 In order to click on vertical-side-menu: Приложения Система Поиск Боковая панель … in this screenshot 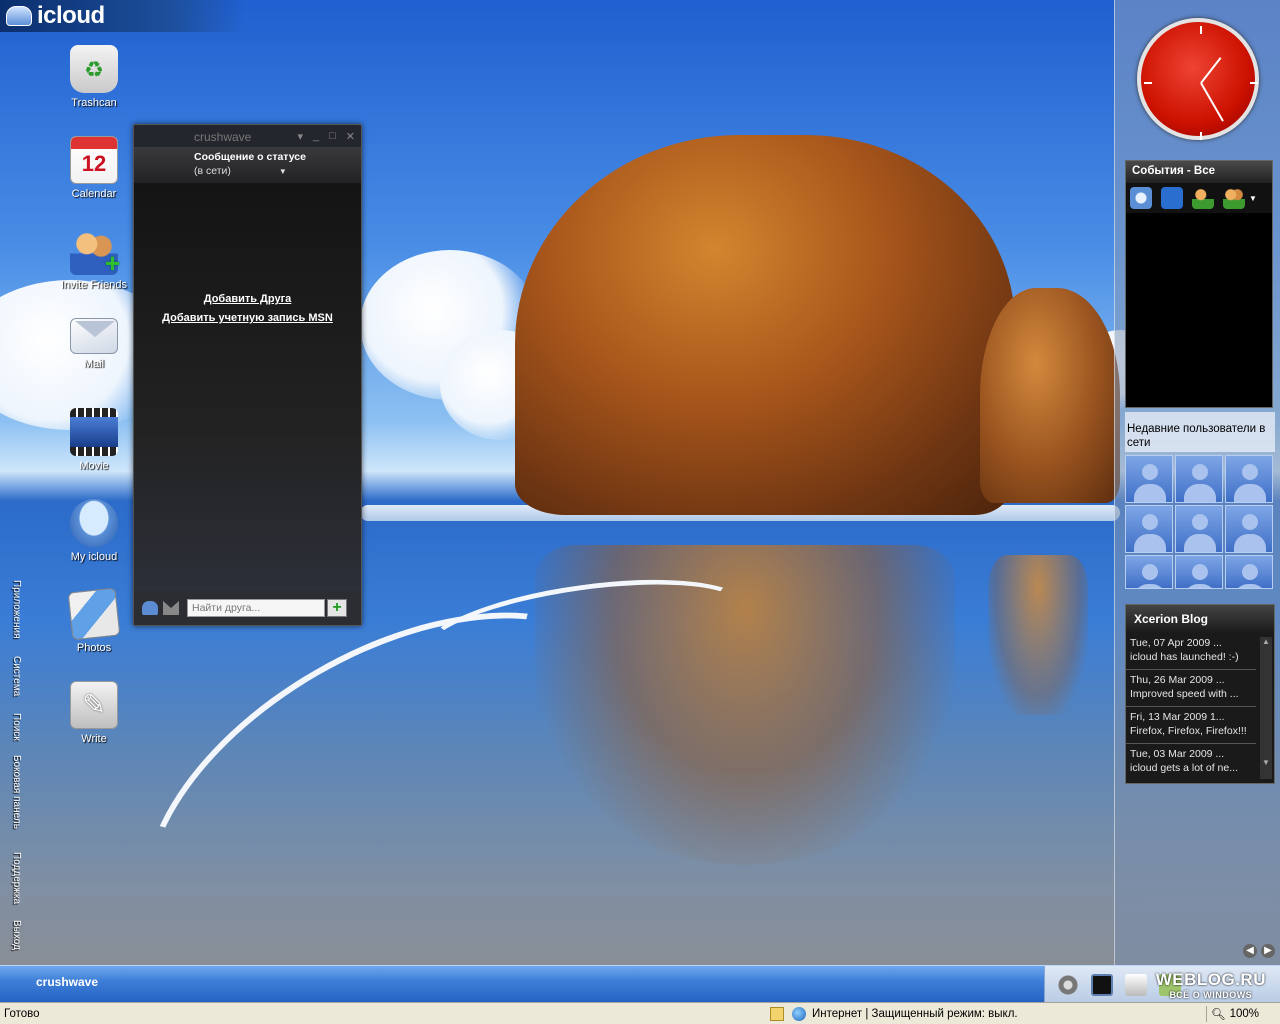, I will do `click(15, 772)`.